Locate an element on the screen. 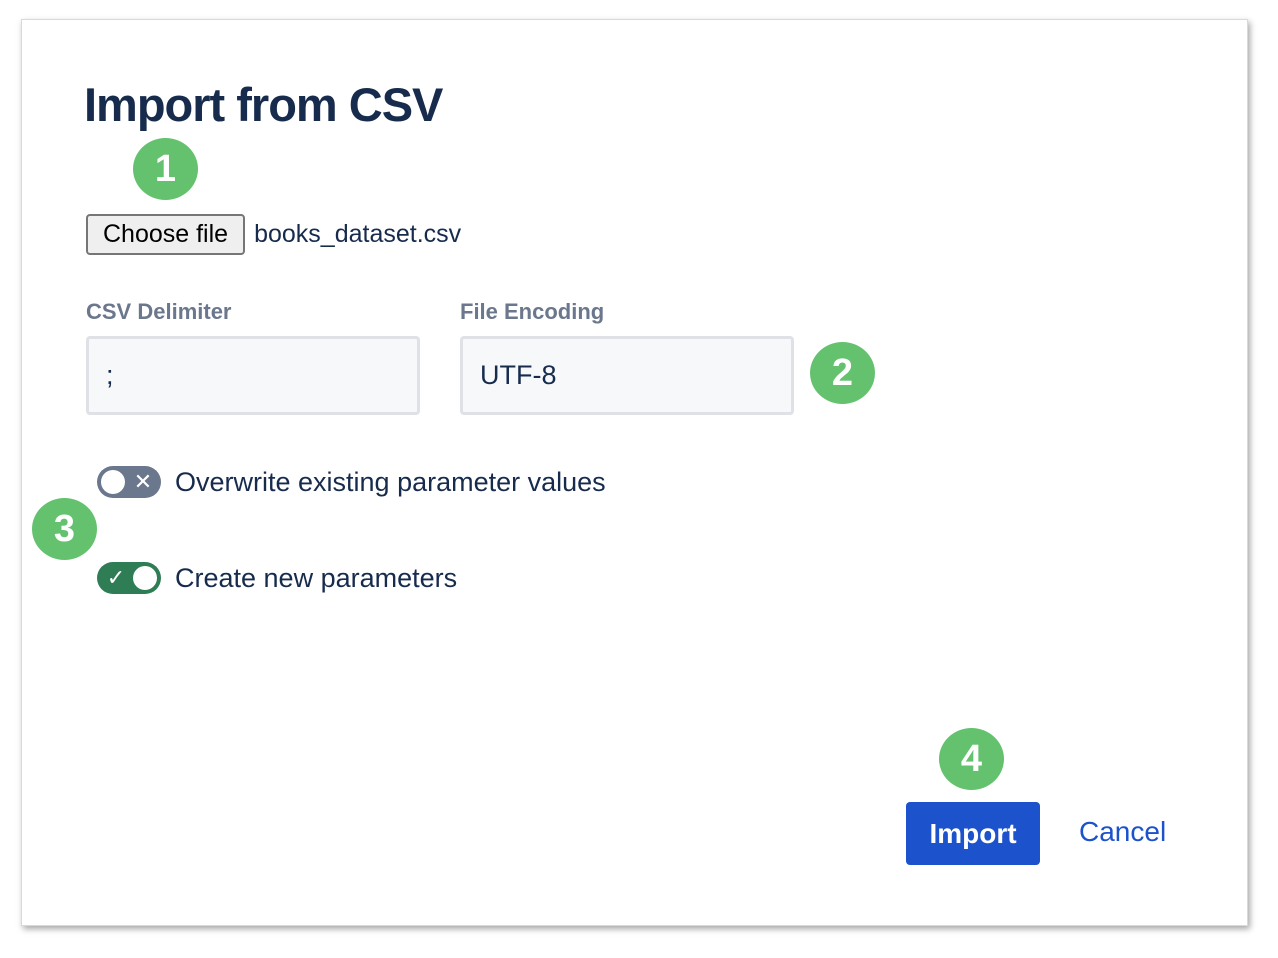 Image resolution: width=1278 pixels, height=958 pixels. overwrite-toggle-label: Overwrite existing parameter values is located at coordinates (390, 481).